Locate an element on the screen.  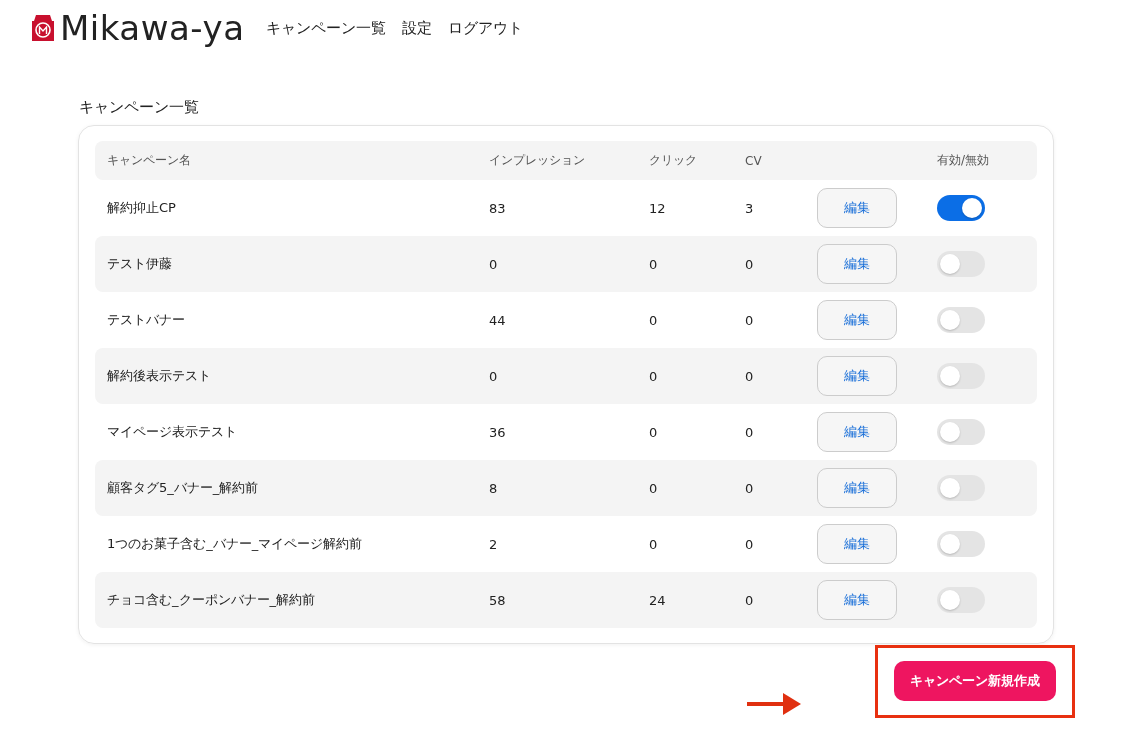
table-cell: 36 is located at coordinates (497, 432).